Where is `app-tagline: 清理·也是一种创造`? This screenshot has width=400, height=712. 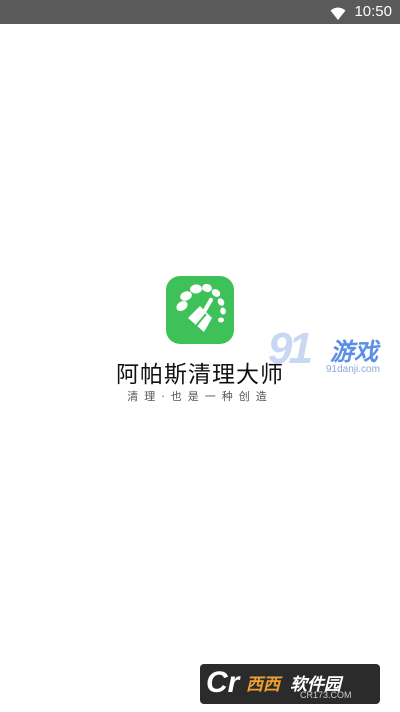
app-tagline: 清理·也是一种创造 is located at coordinates (200, 396).